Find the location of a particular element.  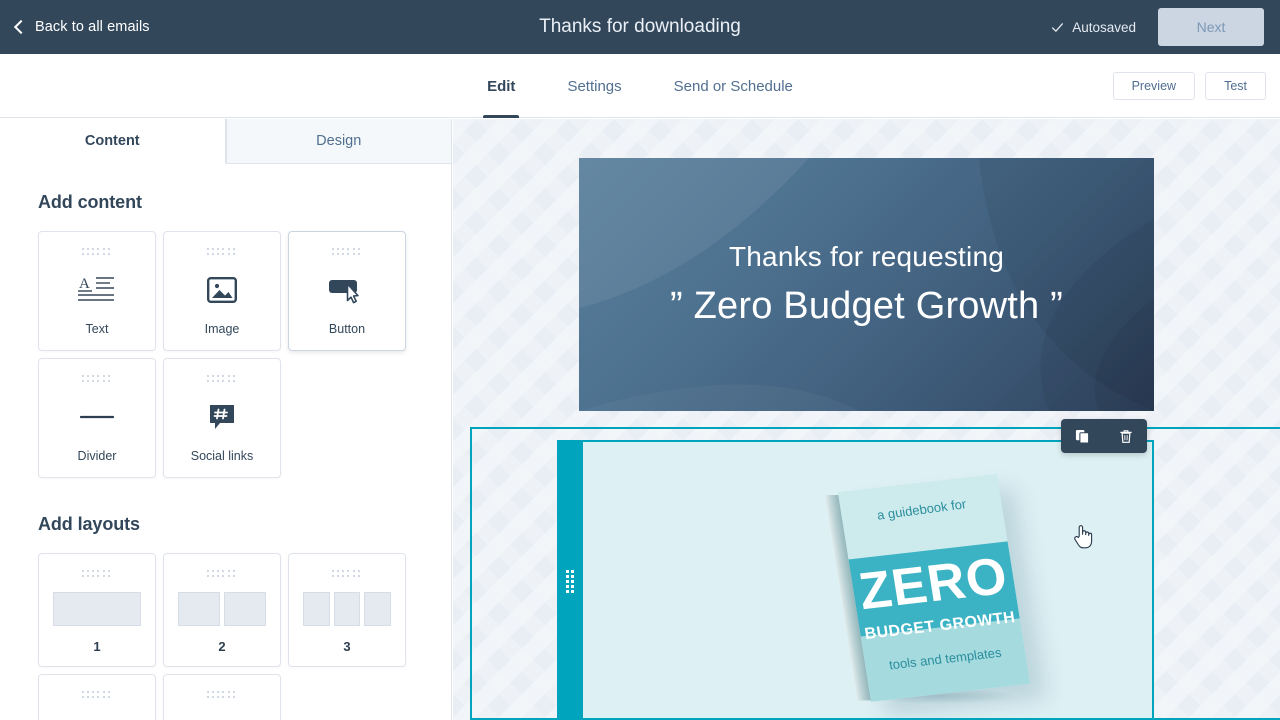

delete-module-button is located at coordinates (1126, 436).